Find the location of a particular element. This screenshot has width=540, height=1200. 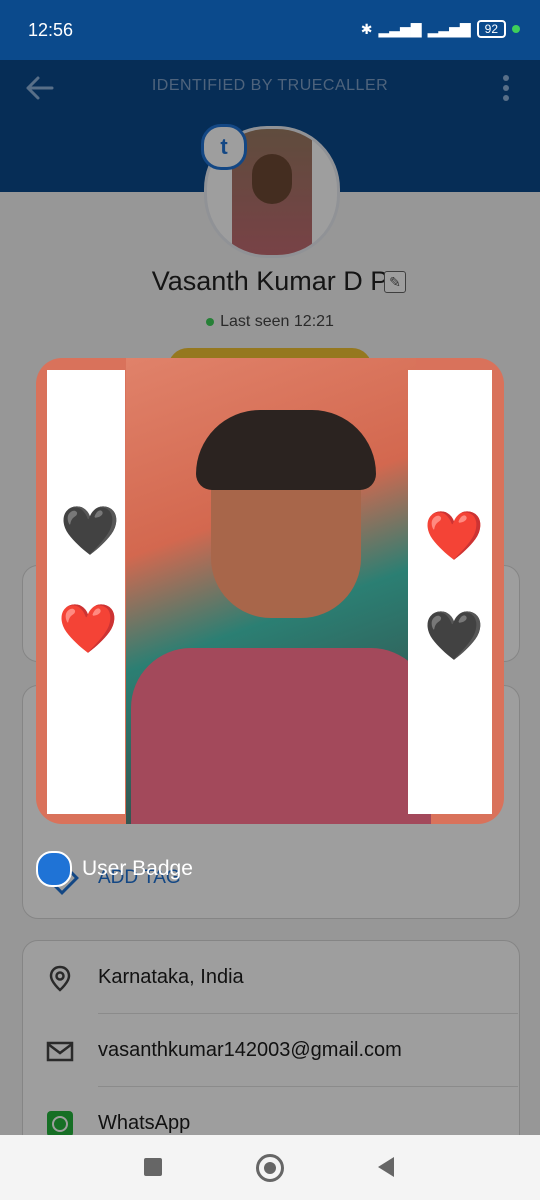

privacy-dot-icon is located at coordinates (516, 29).